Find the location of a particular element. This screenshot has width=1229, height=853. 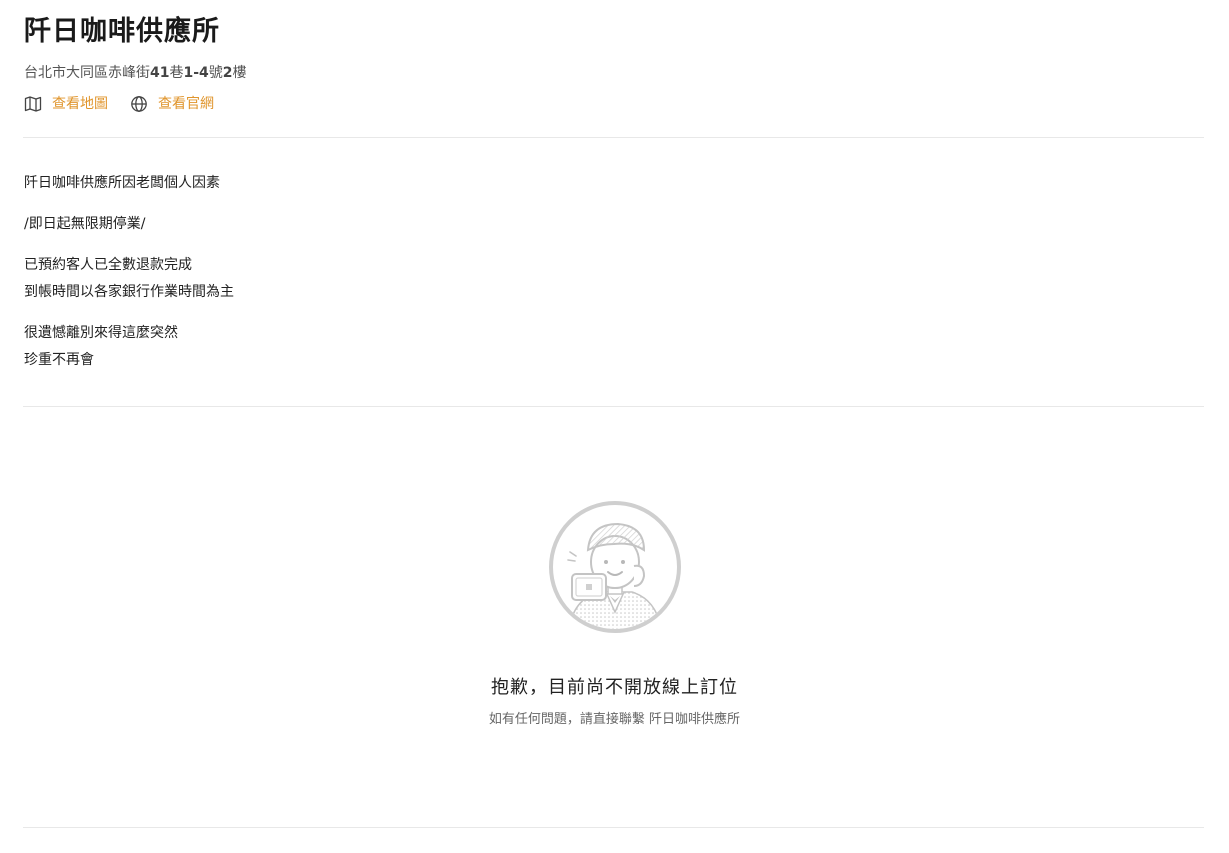

notice-paragraph: 已預約客人已全數退款完成 到帳時間以各家銀行作業時間為主 is located at coordinates (524, 279).